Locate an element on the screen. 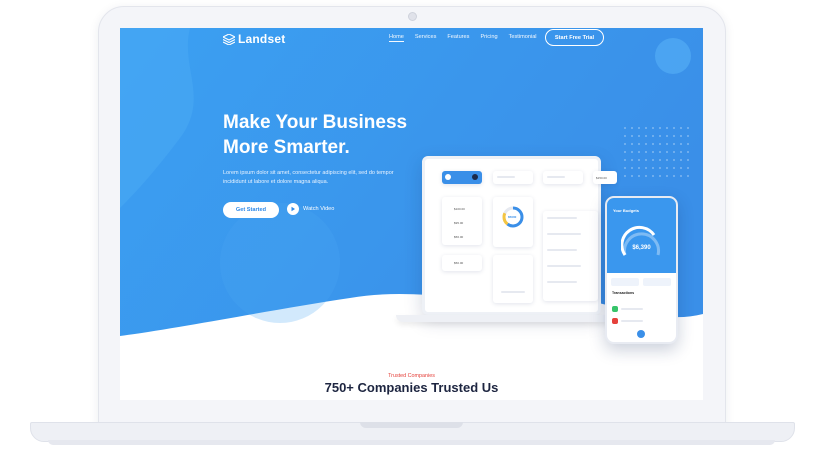 Image resolution: width=823 pixels, height=451 pixels. mockup-donut-card: $5000 is located at coordinates (513, 222).